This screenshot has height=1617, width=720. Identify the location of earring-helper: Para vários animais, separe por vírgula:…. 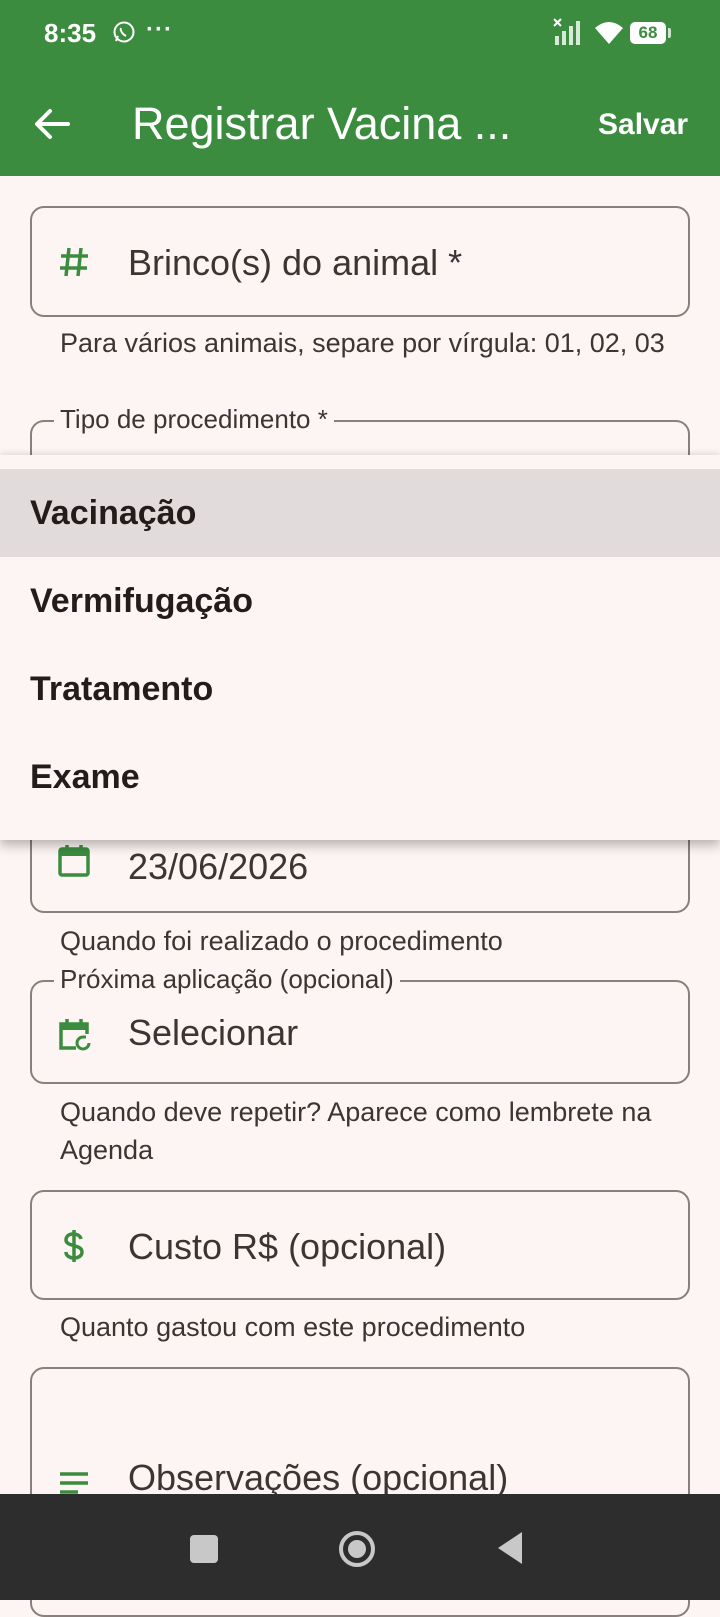
(362, 343).